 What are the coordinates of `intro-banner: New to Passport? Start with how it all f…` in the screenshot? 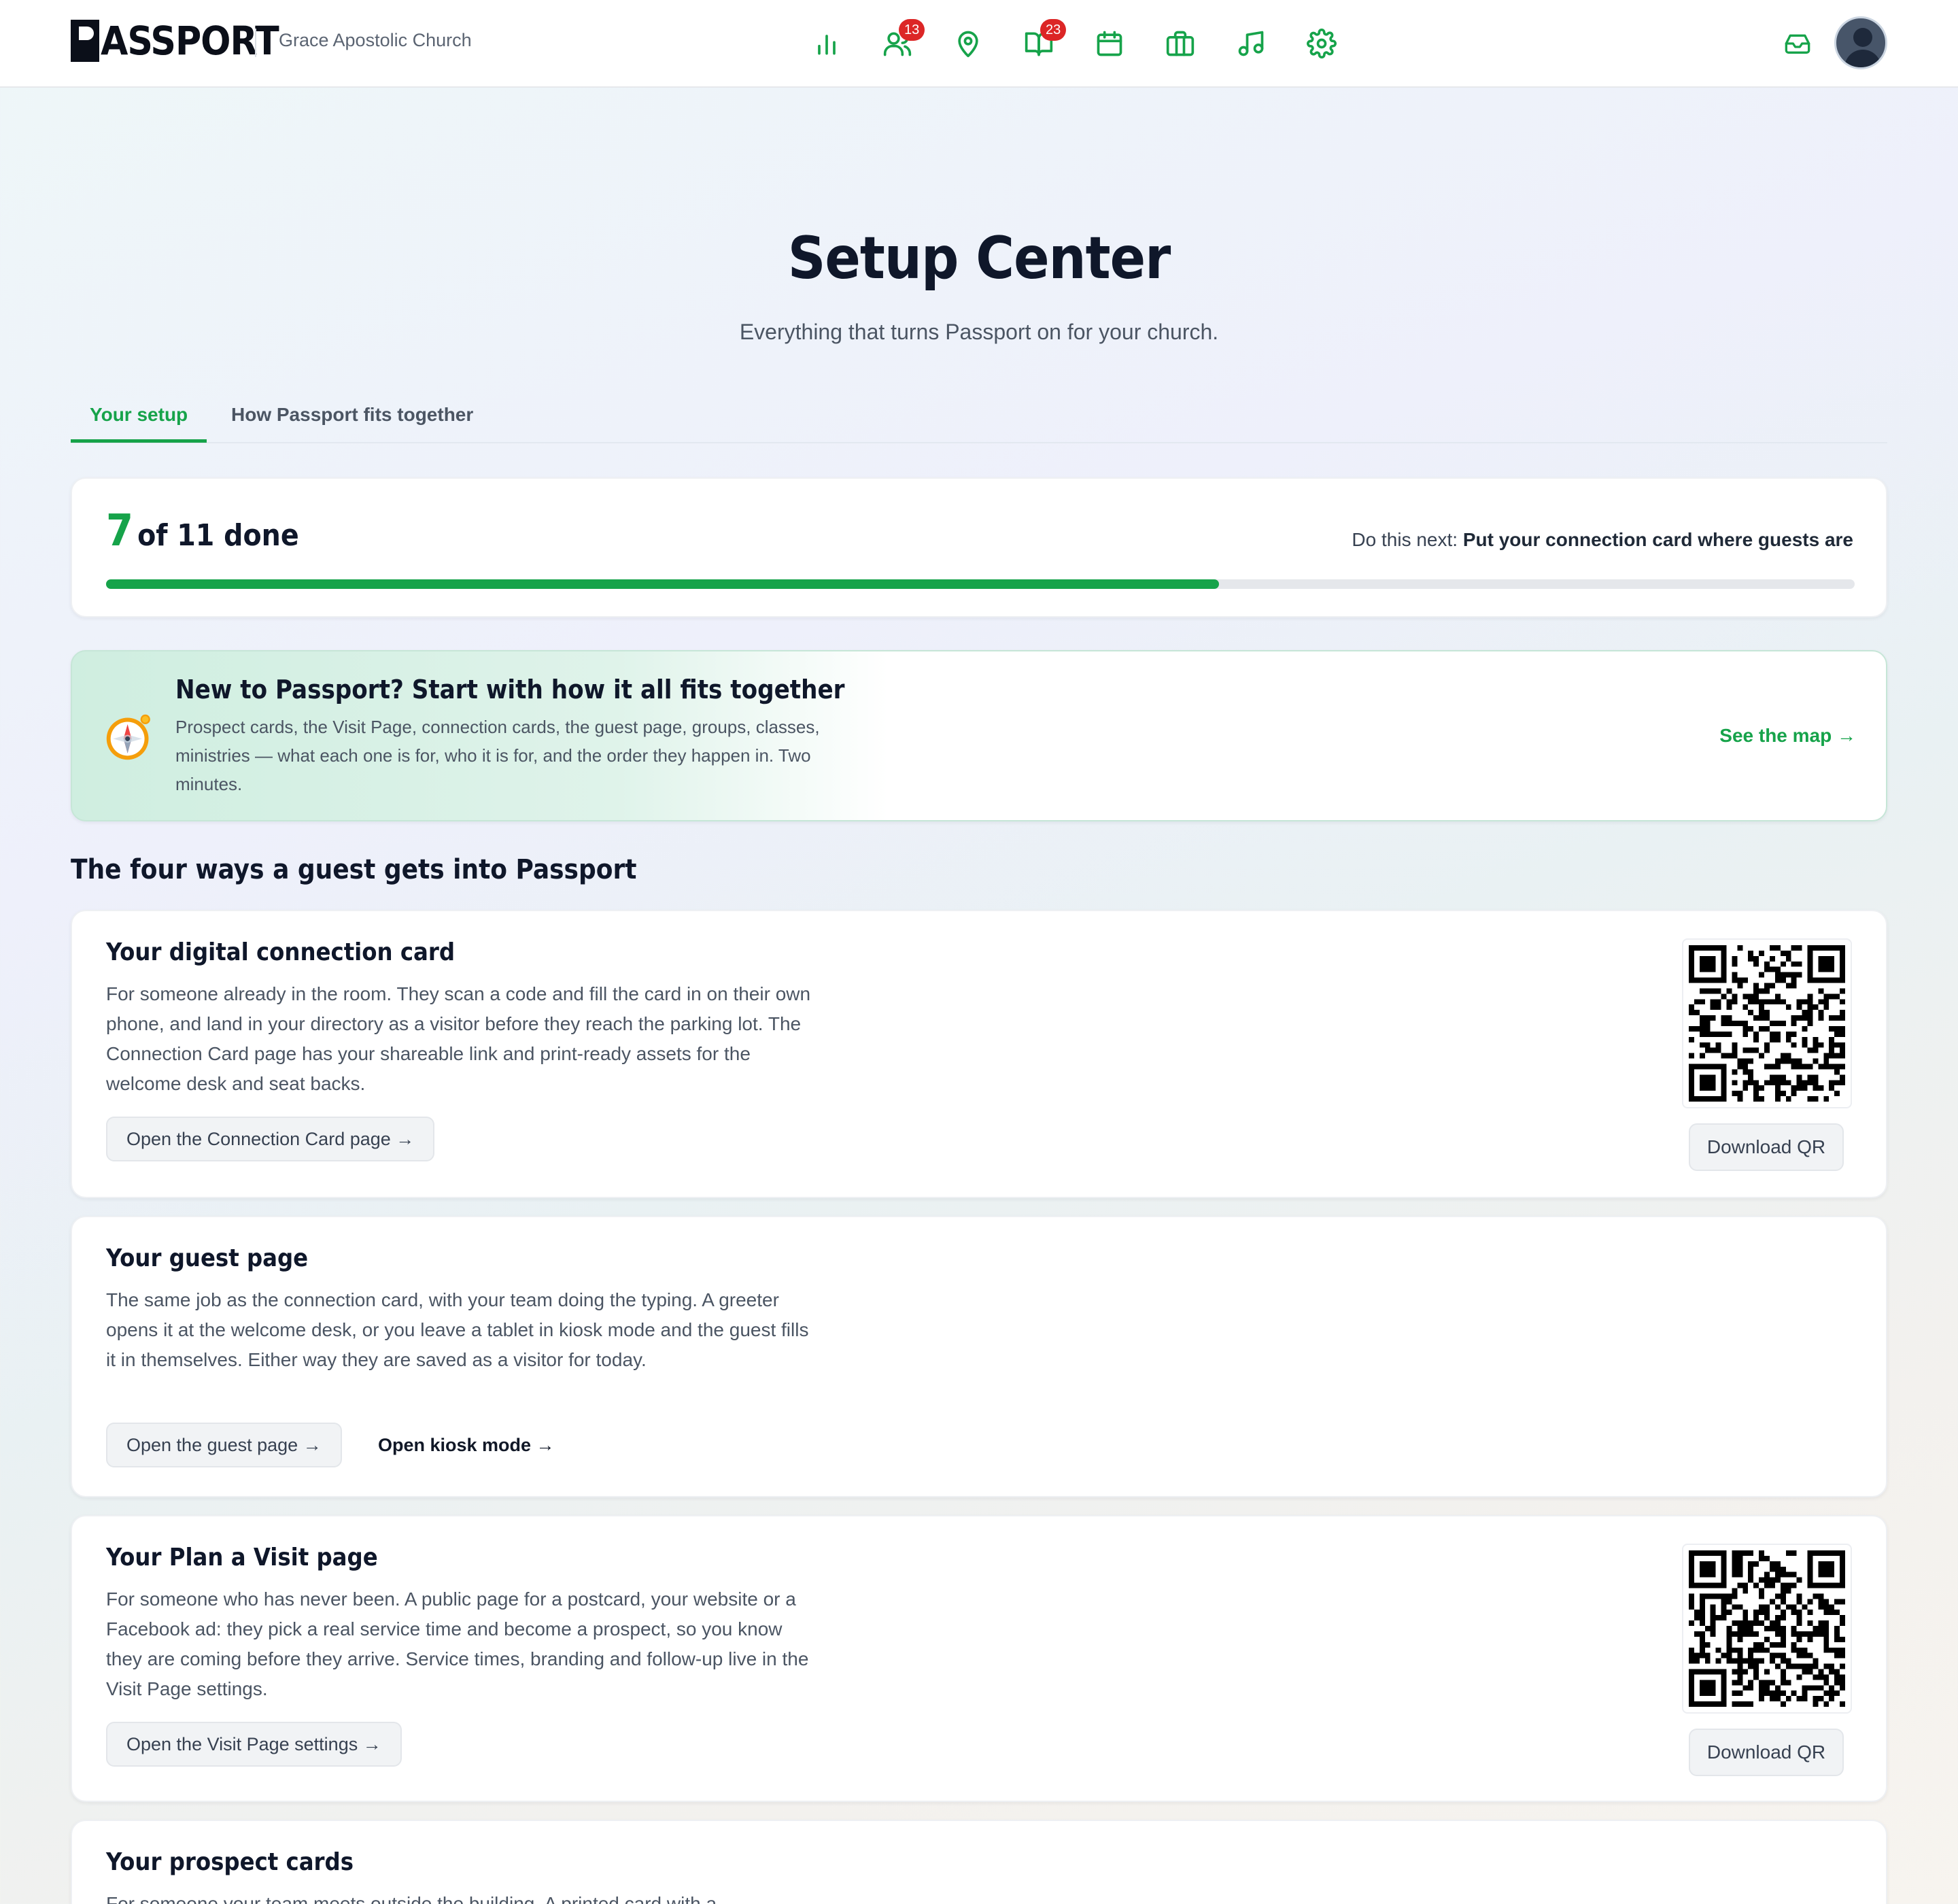 It's located at (979, 736).